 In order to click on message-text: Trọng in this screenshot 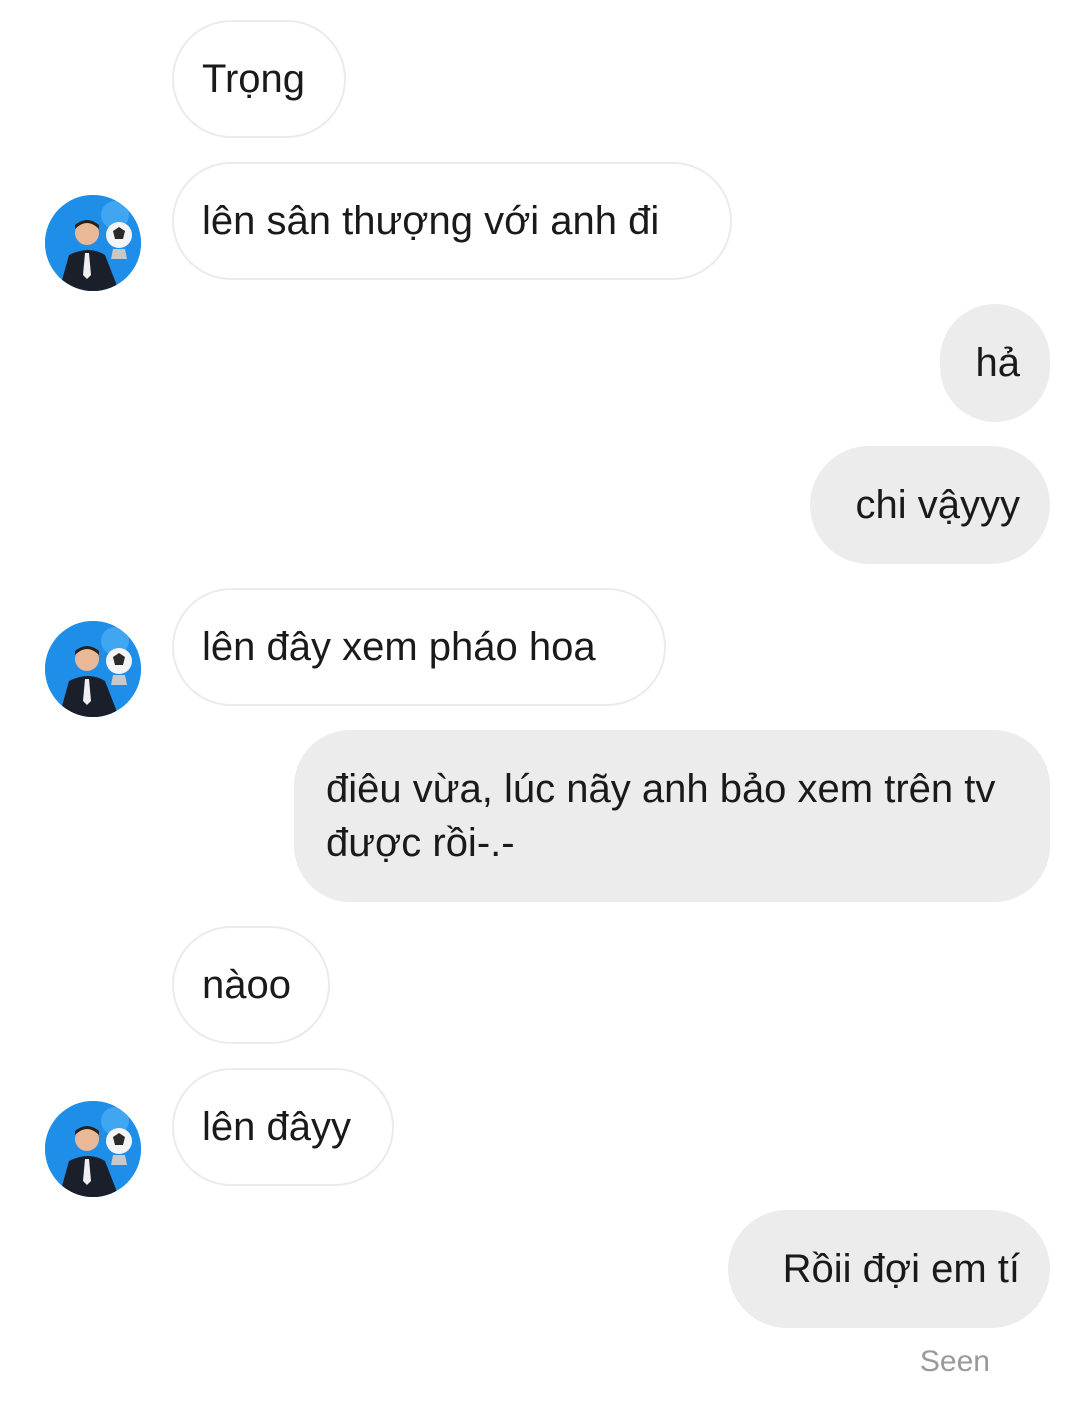, I will do `click(254, 79)`.